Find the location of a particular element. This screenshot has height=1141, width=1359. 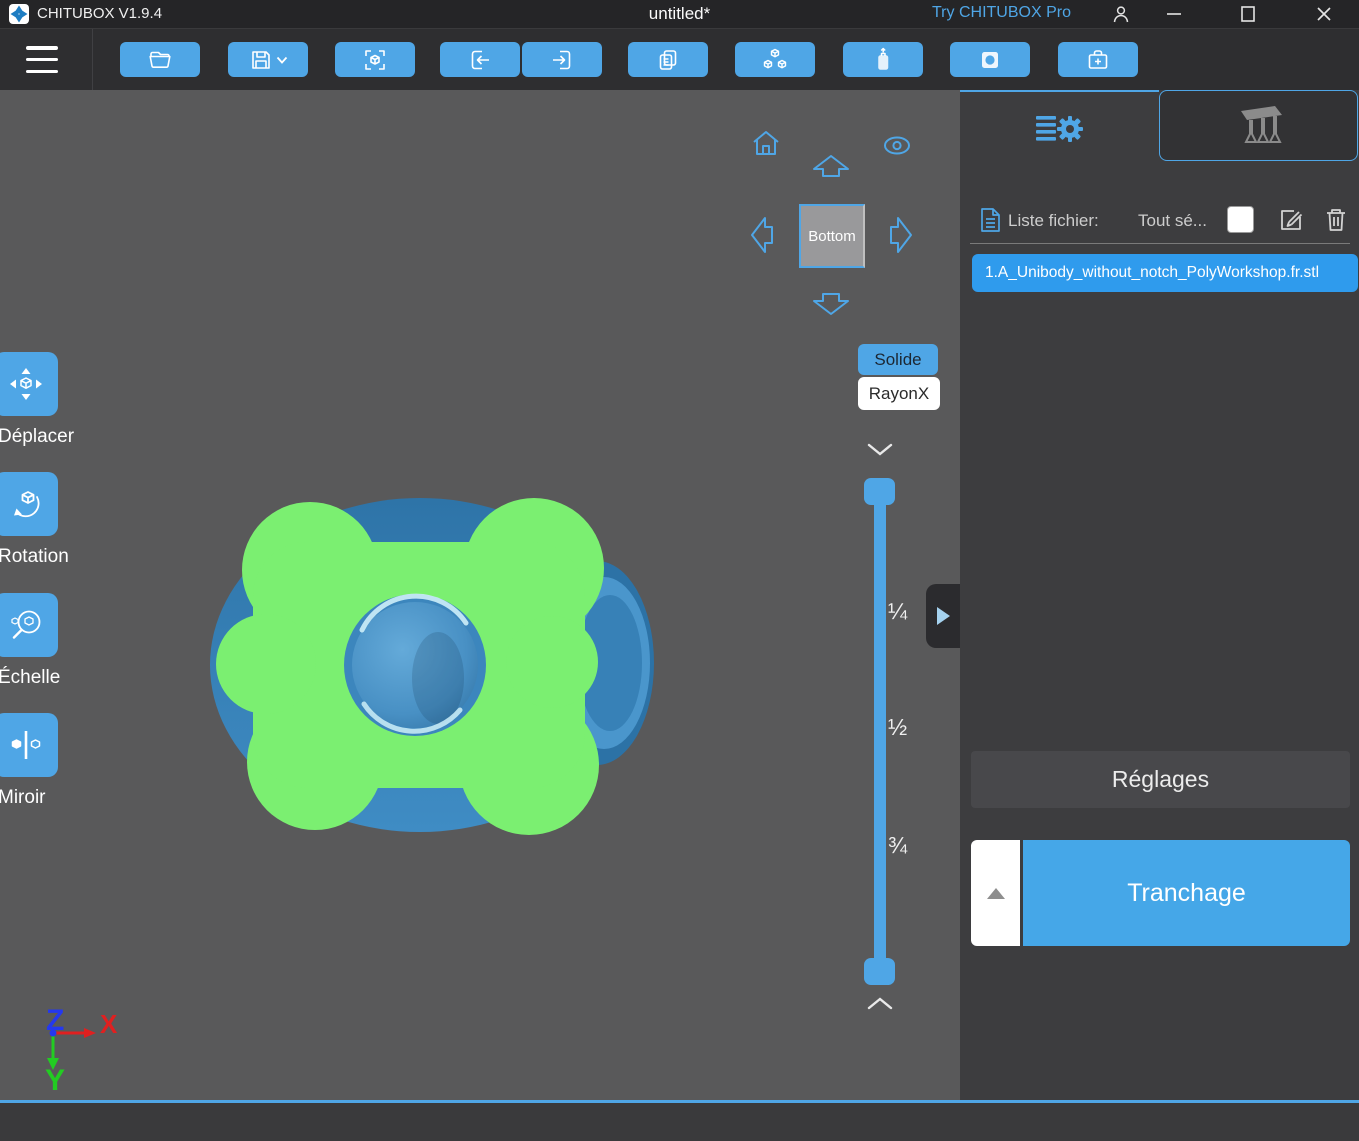

xray-mode-label: RayonX is located at coordinates (899, 393).